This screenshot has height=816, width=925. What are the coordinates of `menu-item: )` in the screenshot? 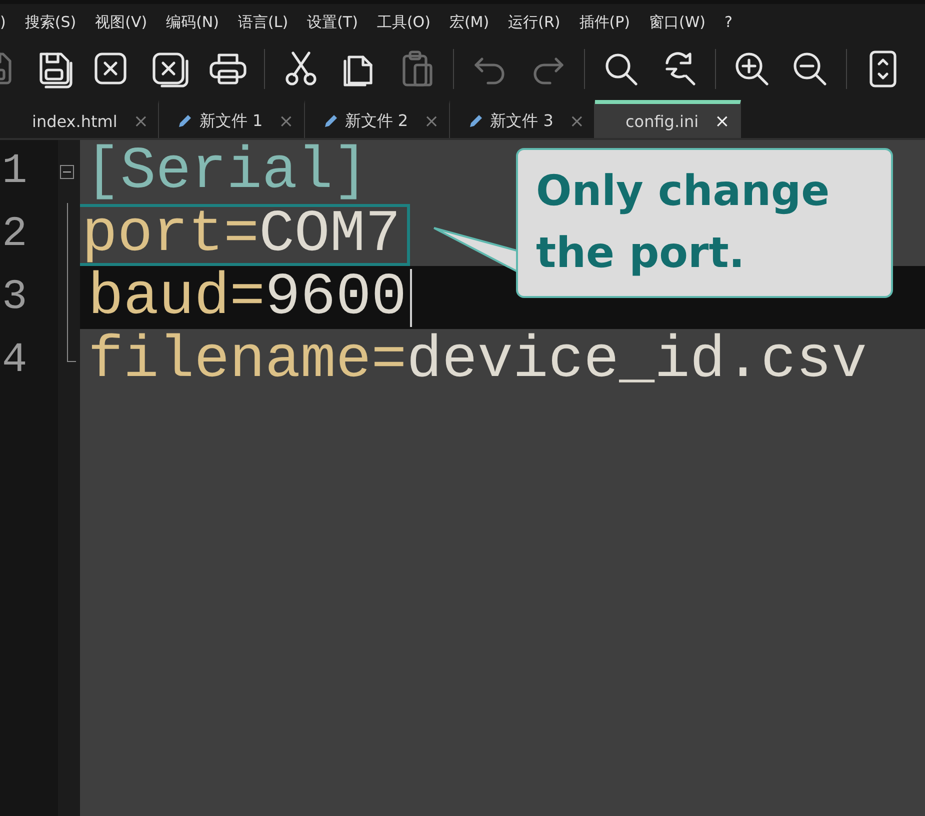 It's located at (3, 22).